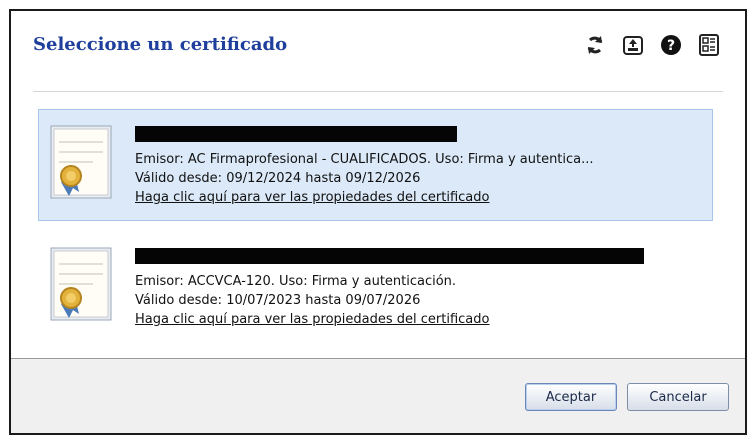 This screenshot has height=437, width=749. What do you see at coordinates (378, 91) in the screenshot?
I see `header-divider` at bounding box center [378, 91].